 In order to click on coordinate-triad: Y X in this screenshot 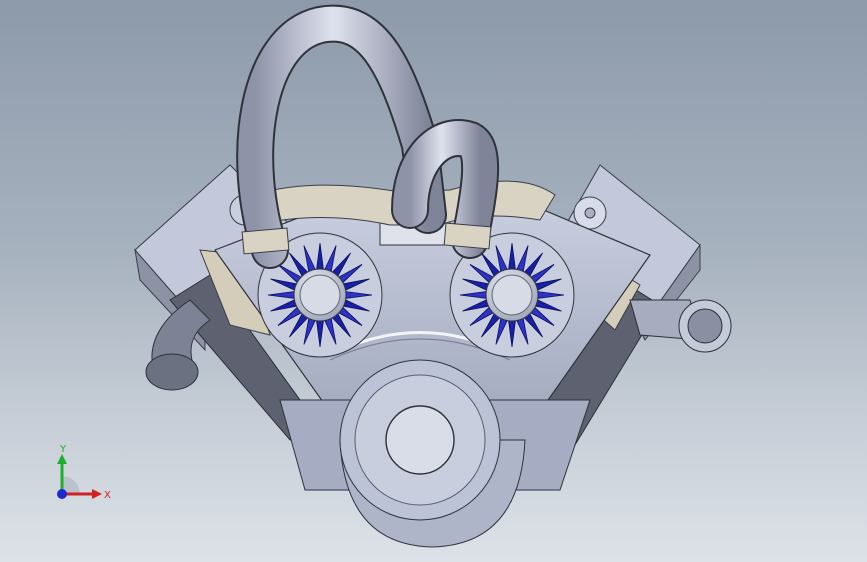, I will do `click(84, 472)`.